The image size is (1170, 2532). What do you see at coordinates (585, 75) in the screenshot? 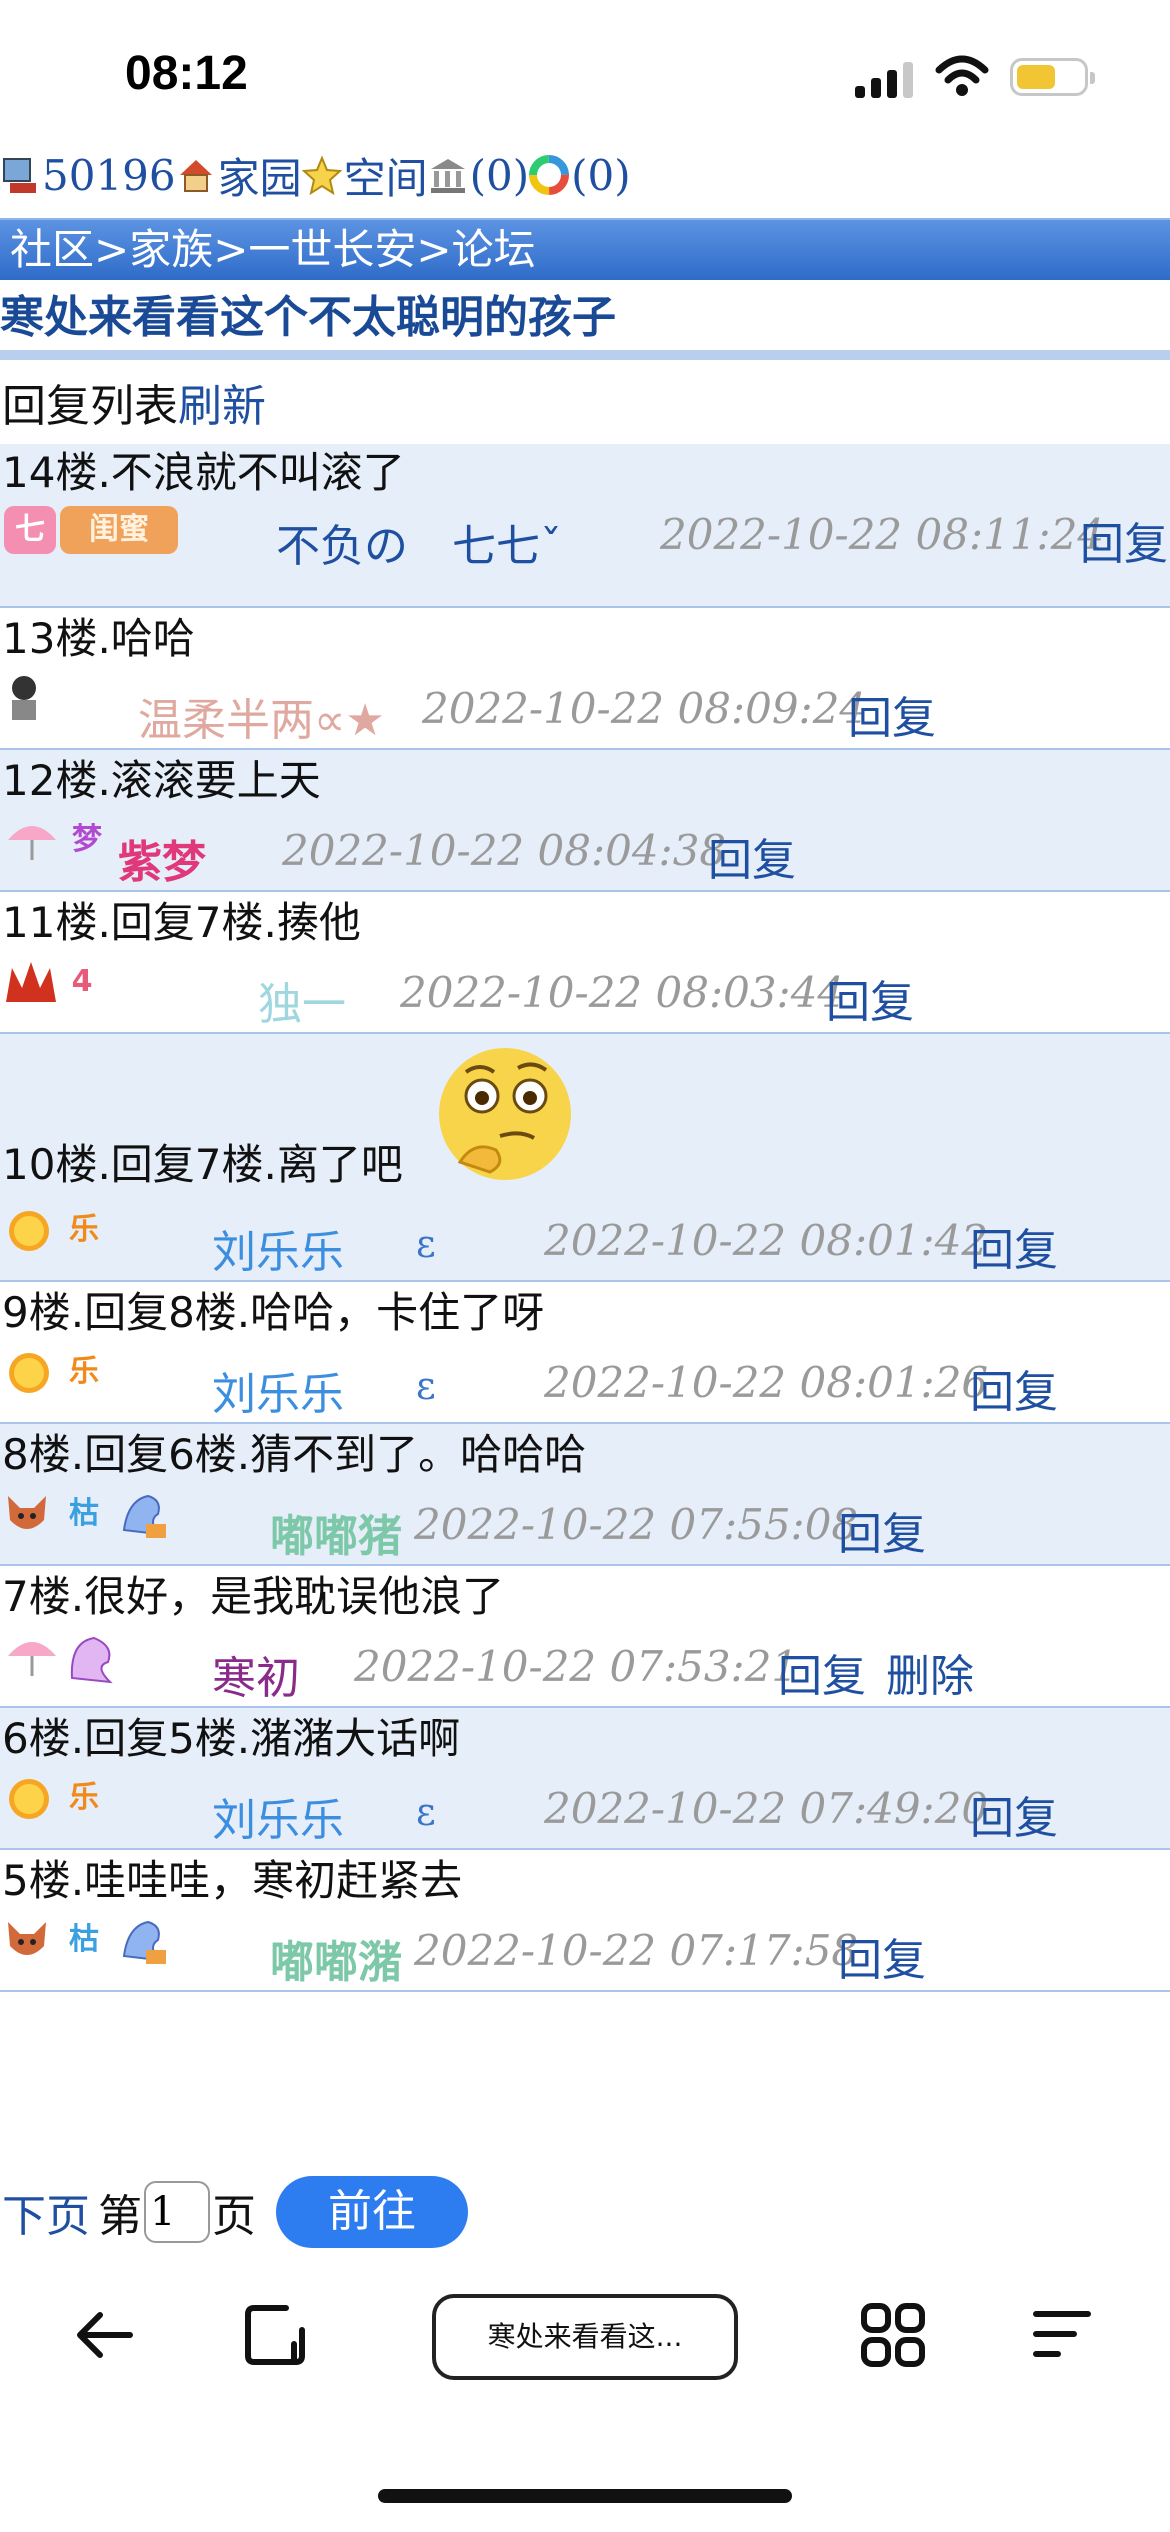
I see `status-bar: 08:12` at bounding box center [585, 75].